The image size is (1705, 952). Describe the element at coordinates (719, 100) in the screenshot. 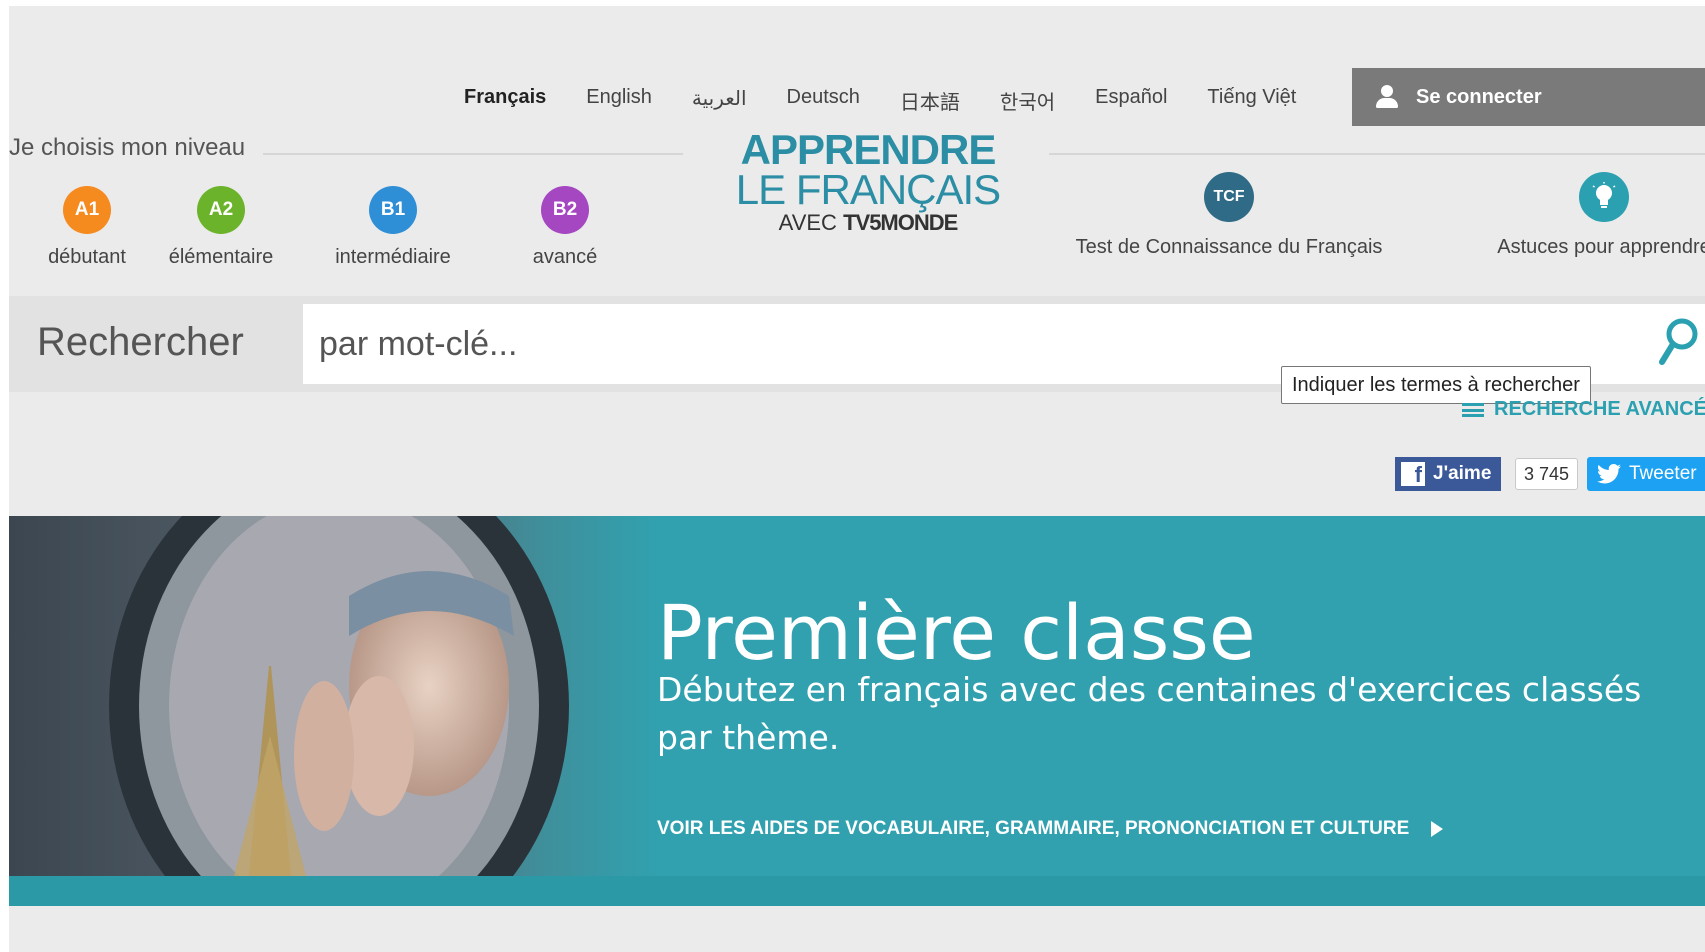

I see `lang-arabic: العربية` at that location.